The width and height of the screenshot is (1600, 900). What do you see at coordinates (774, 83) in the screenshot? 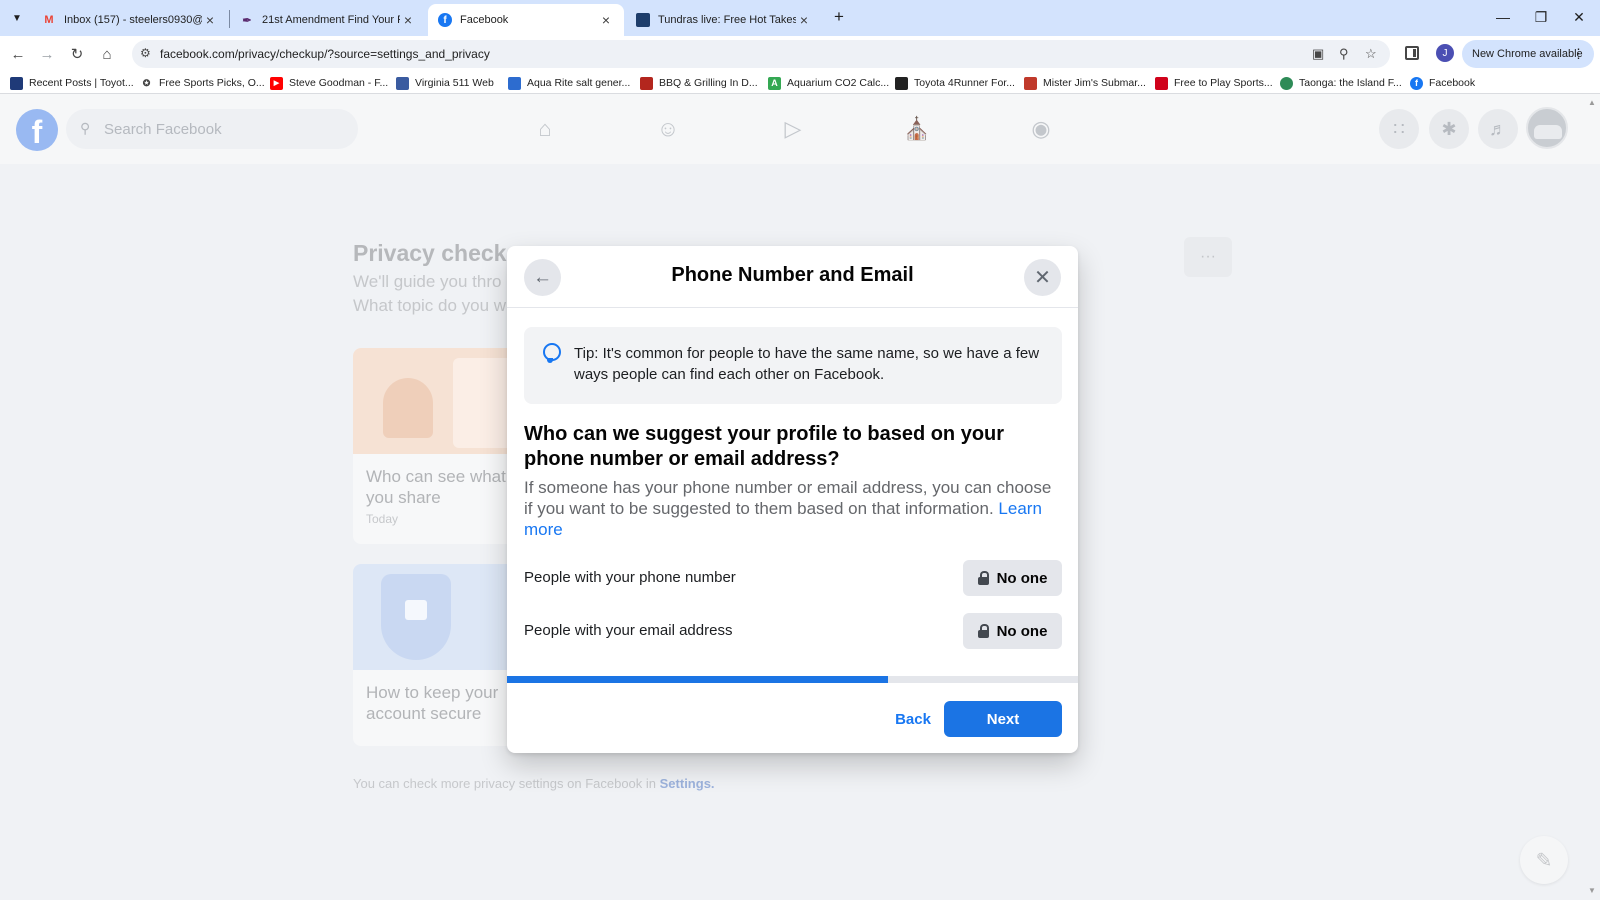
I see `aquarium-icon: A` at bounding box center [774, 83].